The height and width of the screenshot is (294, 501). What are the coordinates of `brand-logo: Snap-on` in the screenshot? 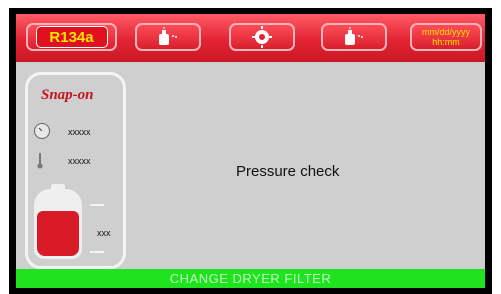 It's located at (67, 95).